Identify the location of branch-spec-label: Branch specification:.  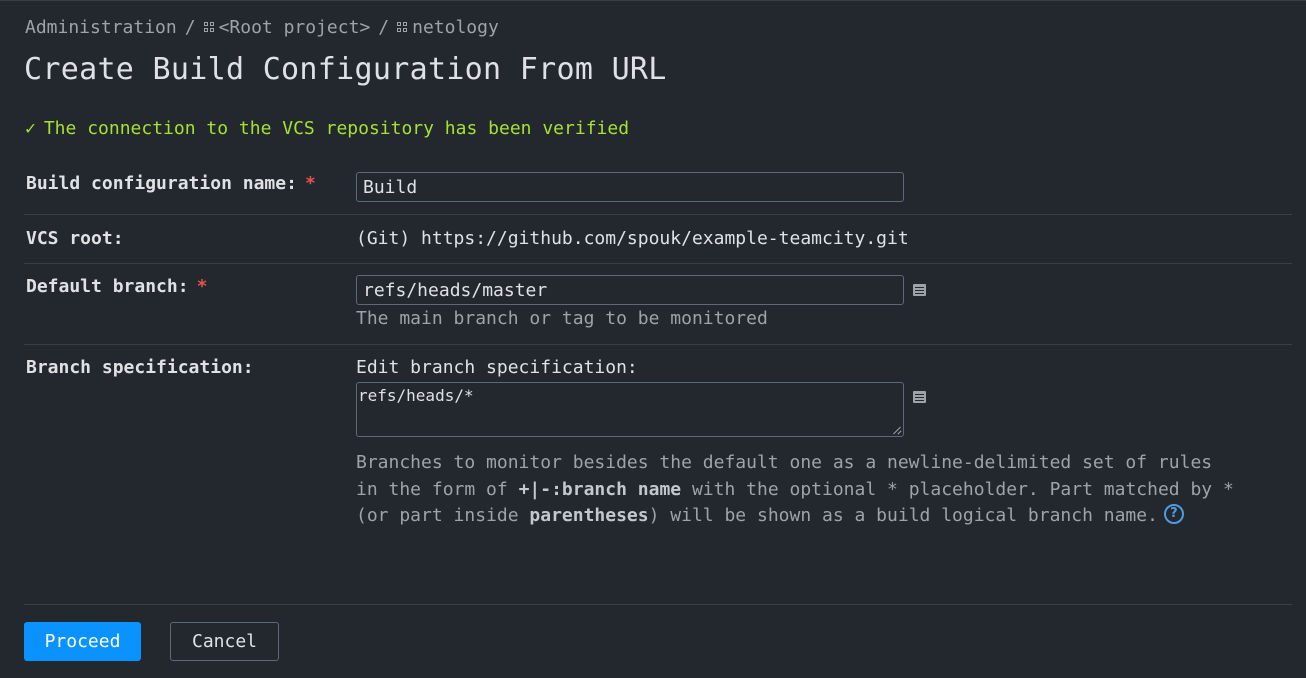
(140, 367).